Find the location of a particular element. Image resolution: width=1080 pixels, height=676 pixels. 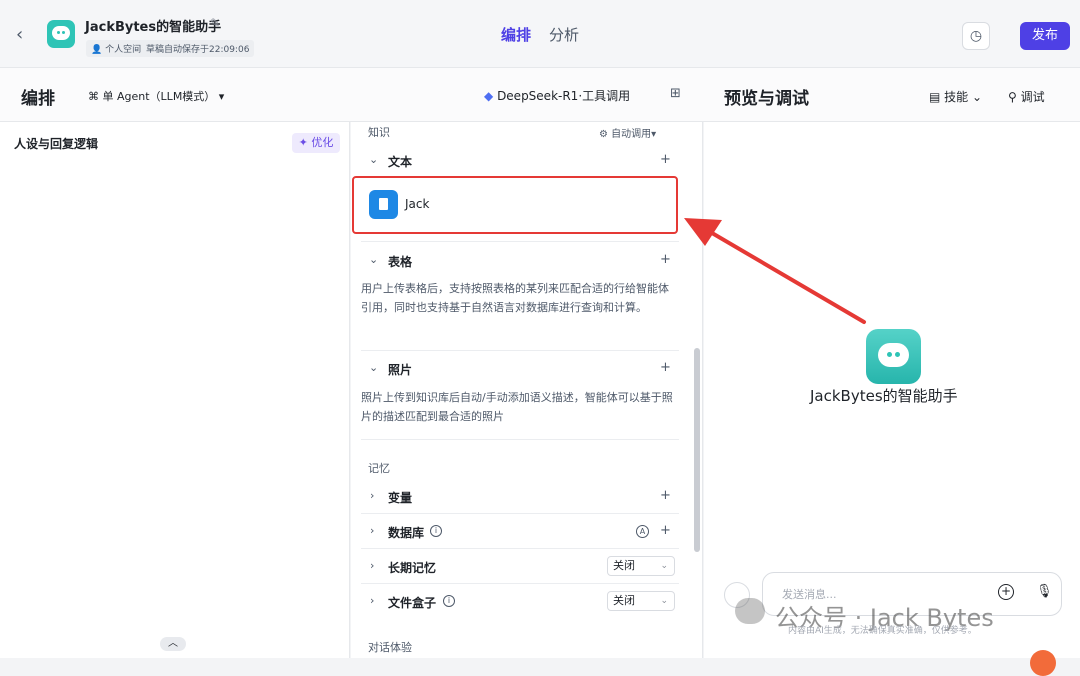

agent-mode-selector: ⌘ 单 Agent（LLM模式） ▾ is located at coordinates (156, 96).